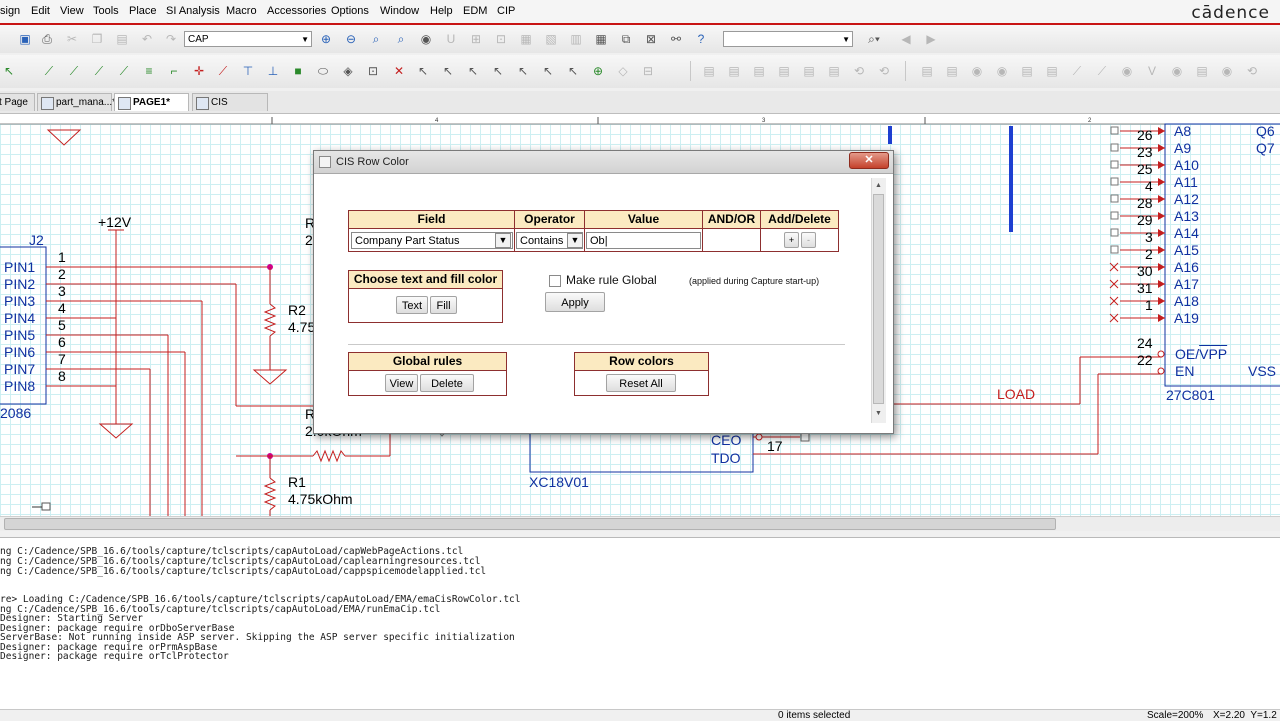 The height and width of the screenshot is (721, 1280). What do you see at coordinates (399, 71) in the screenshot?
I see `delete-icon: ✕` at bounding box center [399, 71].